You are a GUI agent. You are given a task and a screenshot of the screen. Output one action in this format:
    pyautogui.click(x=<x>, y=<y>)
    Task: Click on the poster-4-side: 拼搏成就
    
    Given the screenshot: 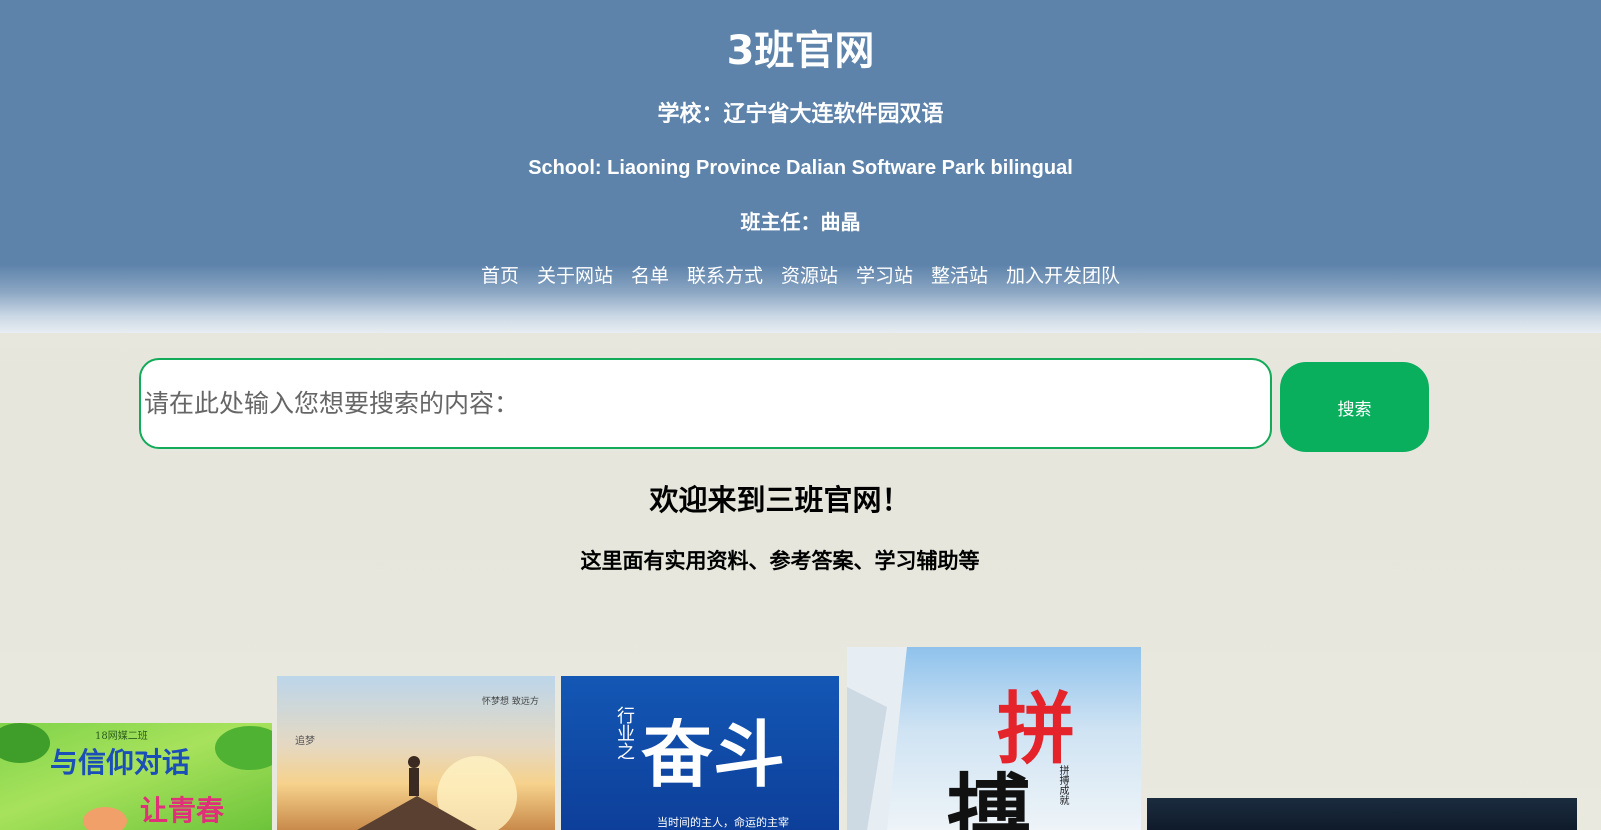 What is the action you would take?
    pyautogui.click(x=1062, y=785)
    